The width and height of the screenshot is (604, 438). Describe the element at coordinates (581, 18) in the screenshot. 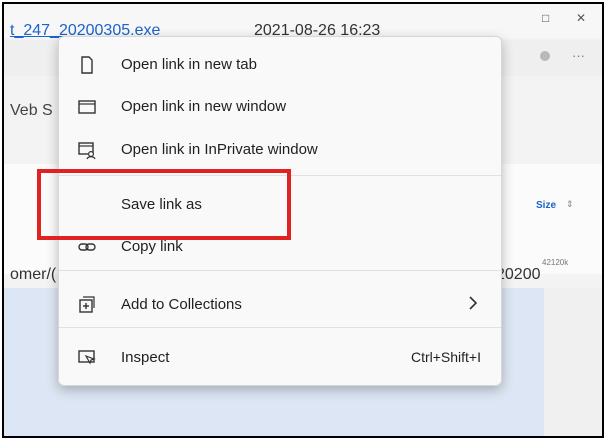

I see `close-icon: ✕` at that location.